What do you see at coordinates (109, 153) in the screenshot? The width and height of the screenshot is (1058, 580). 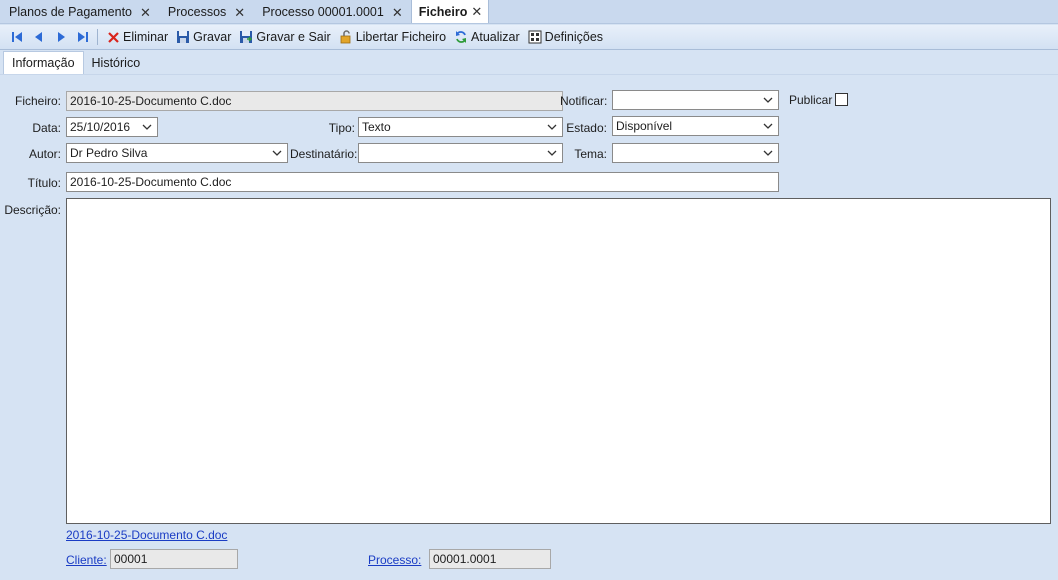 I see `autor-value: Dr Pedro Silva` at bounding box center [109, 153].